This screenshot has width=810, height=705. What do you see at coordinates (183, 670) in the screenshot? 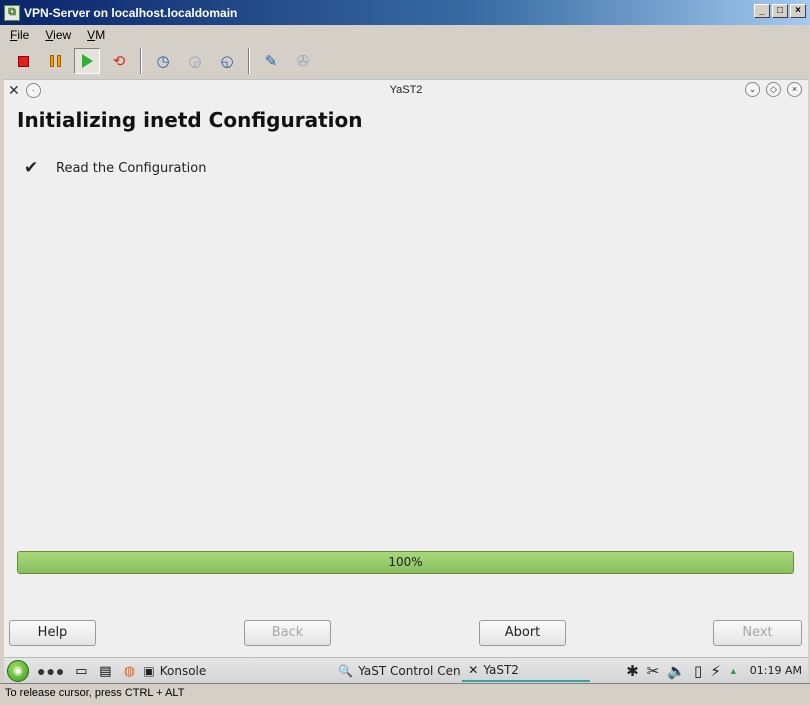
I see `task-konsole-label: Konsole` at bounding box center [183, 670].